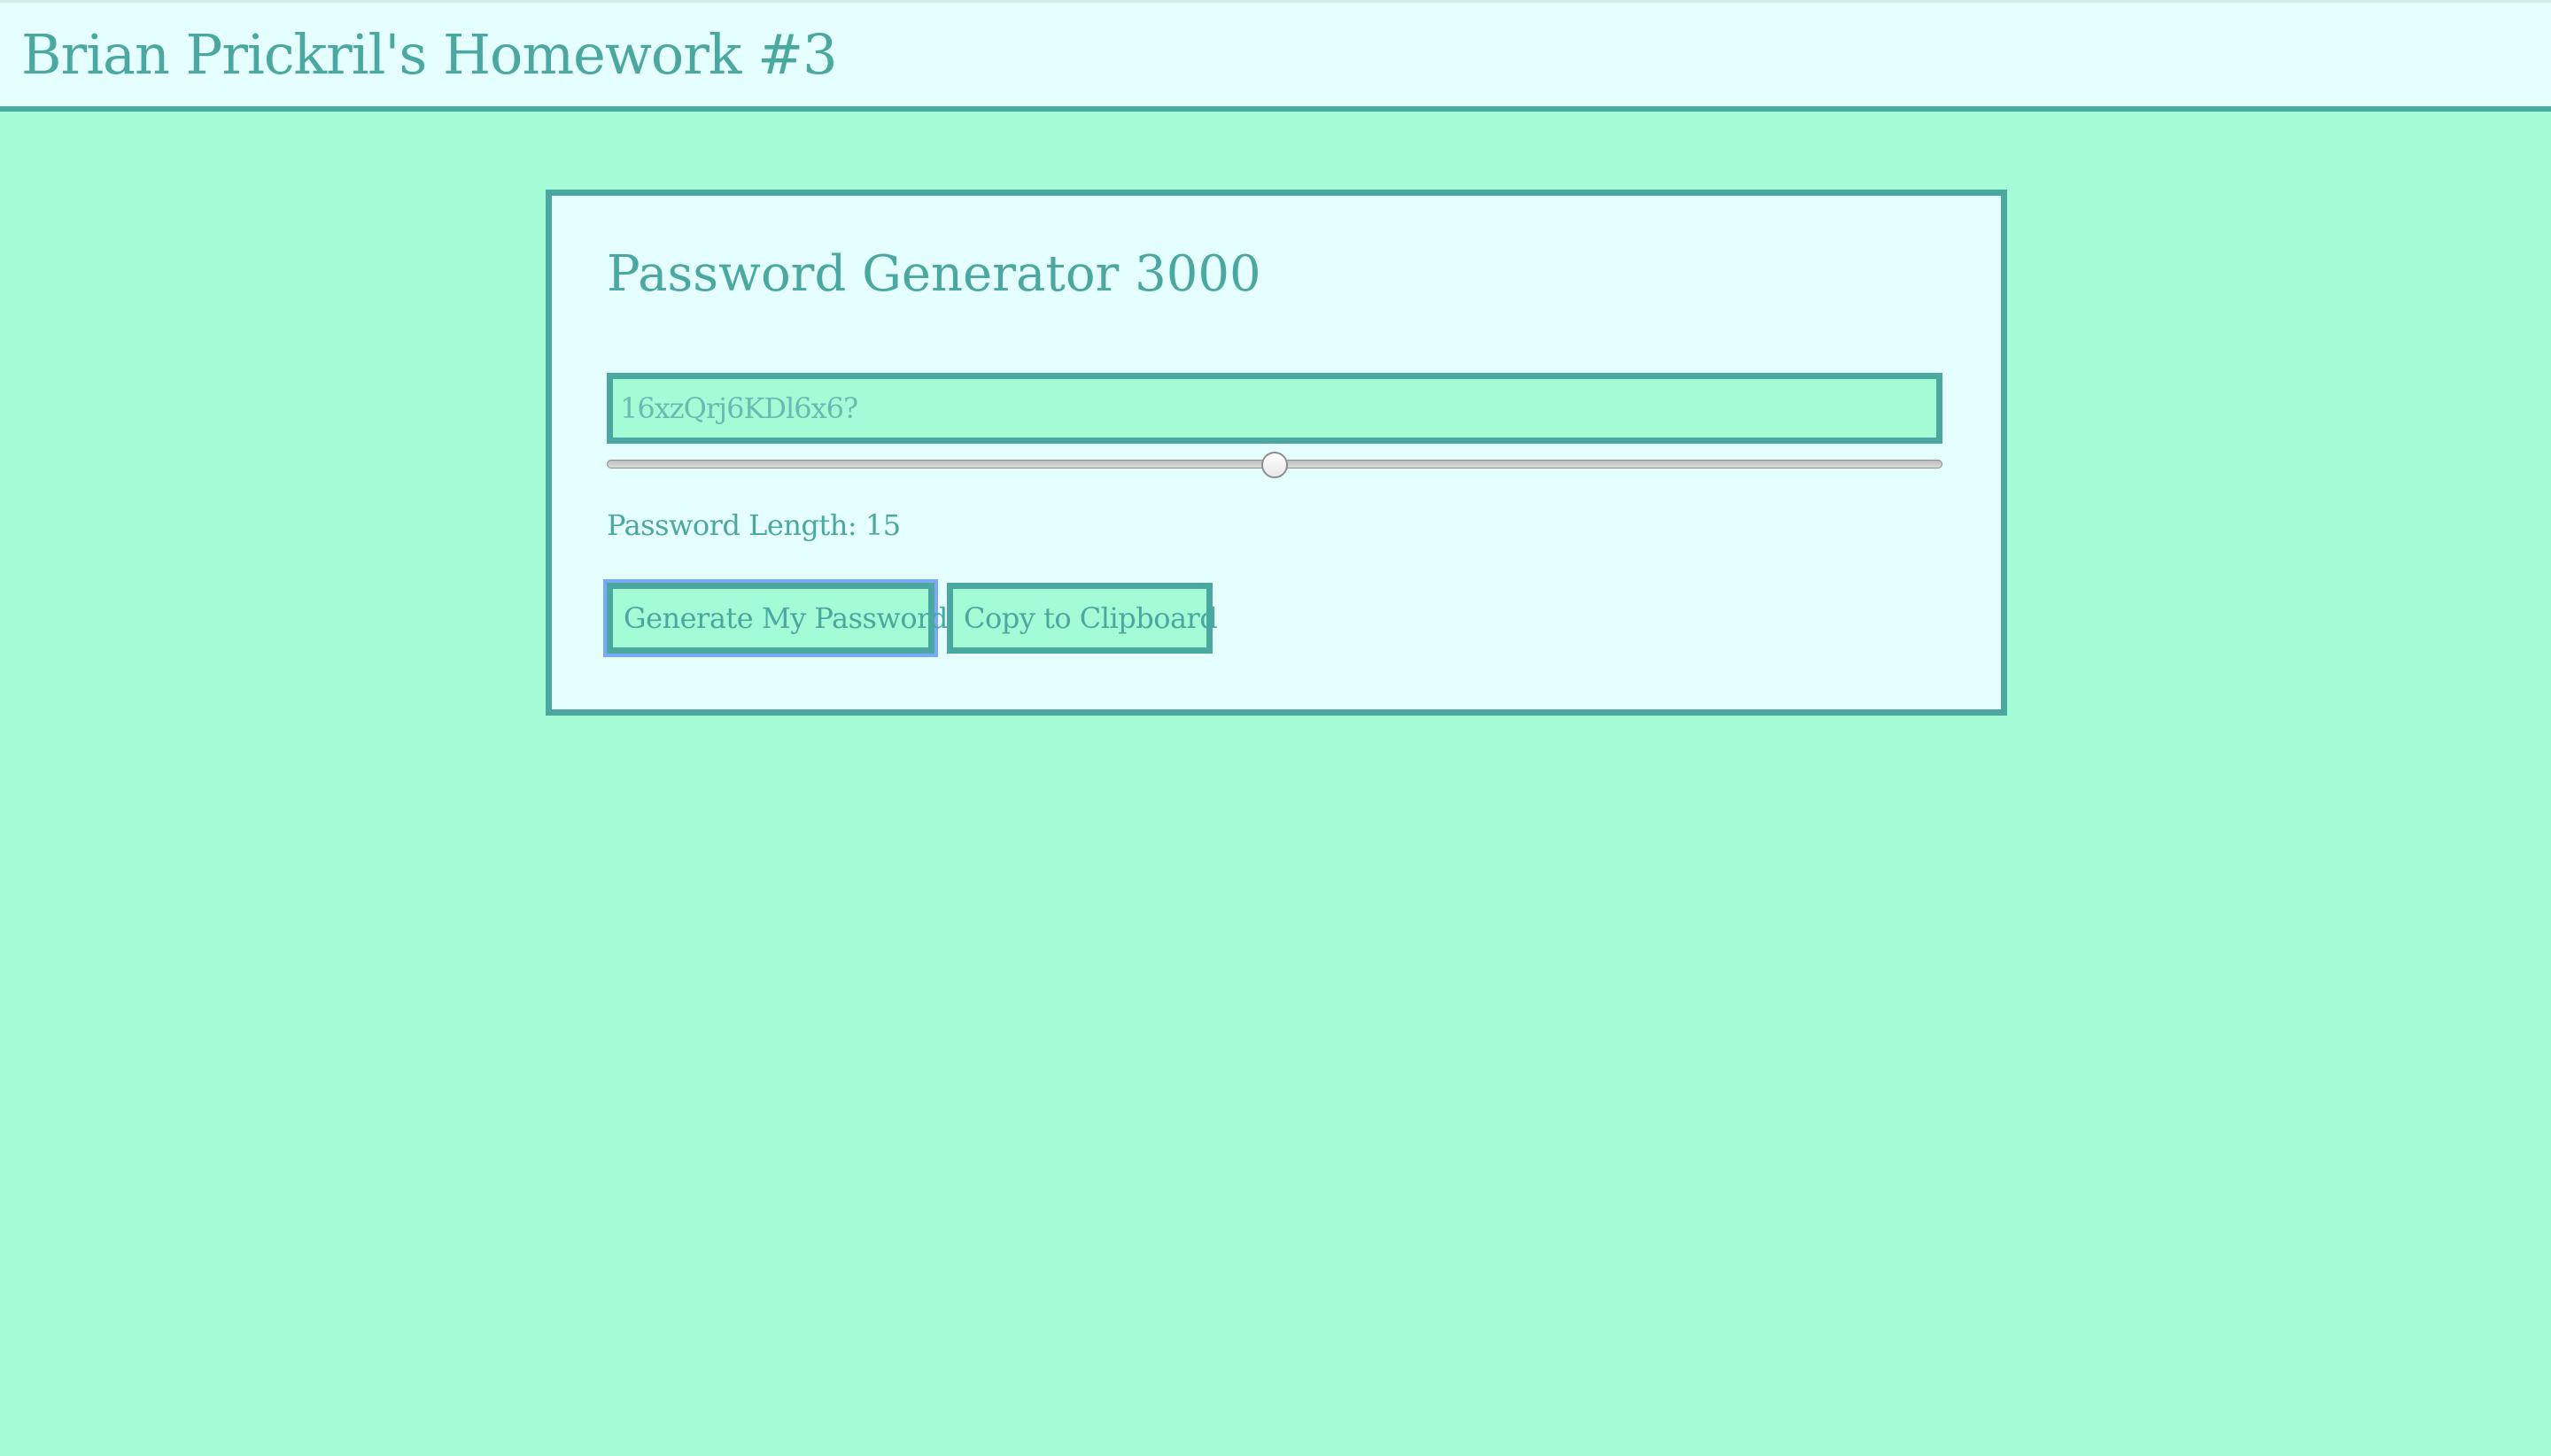  Describe the element at coordinates (934, 274) in the screenshot. I see `generator-title: Password Generator 3000` at that location.